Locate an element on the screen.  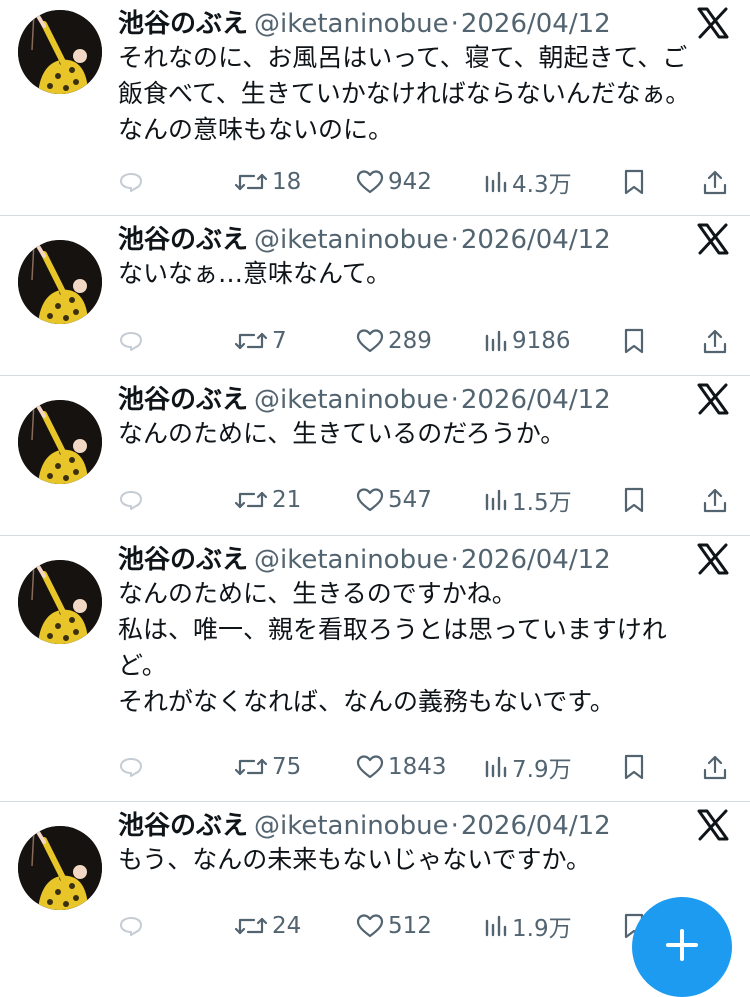
post-text-line: なんのために、生きるのですかね。 is located at coordinates (317, 593).